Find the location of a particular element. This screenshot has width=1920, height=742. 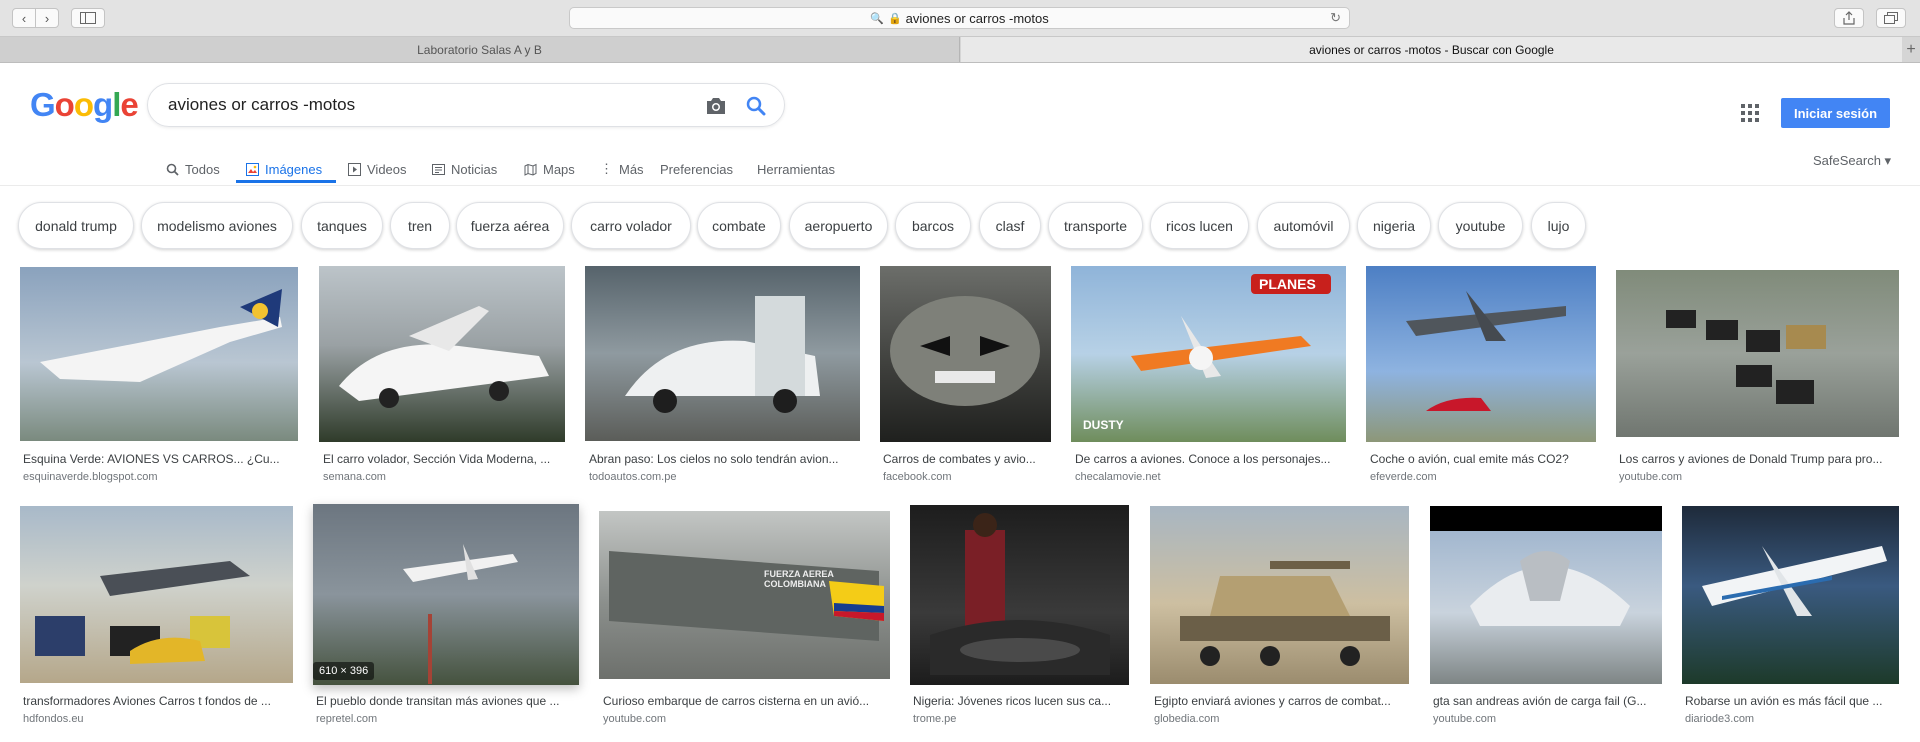

tab-videos: Videos is located at coordinates (377, 169).